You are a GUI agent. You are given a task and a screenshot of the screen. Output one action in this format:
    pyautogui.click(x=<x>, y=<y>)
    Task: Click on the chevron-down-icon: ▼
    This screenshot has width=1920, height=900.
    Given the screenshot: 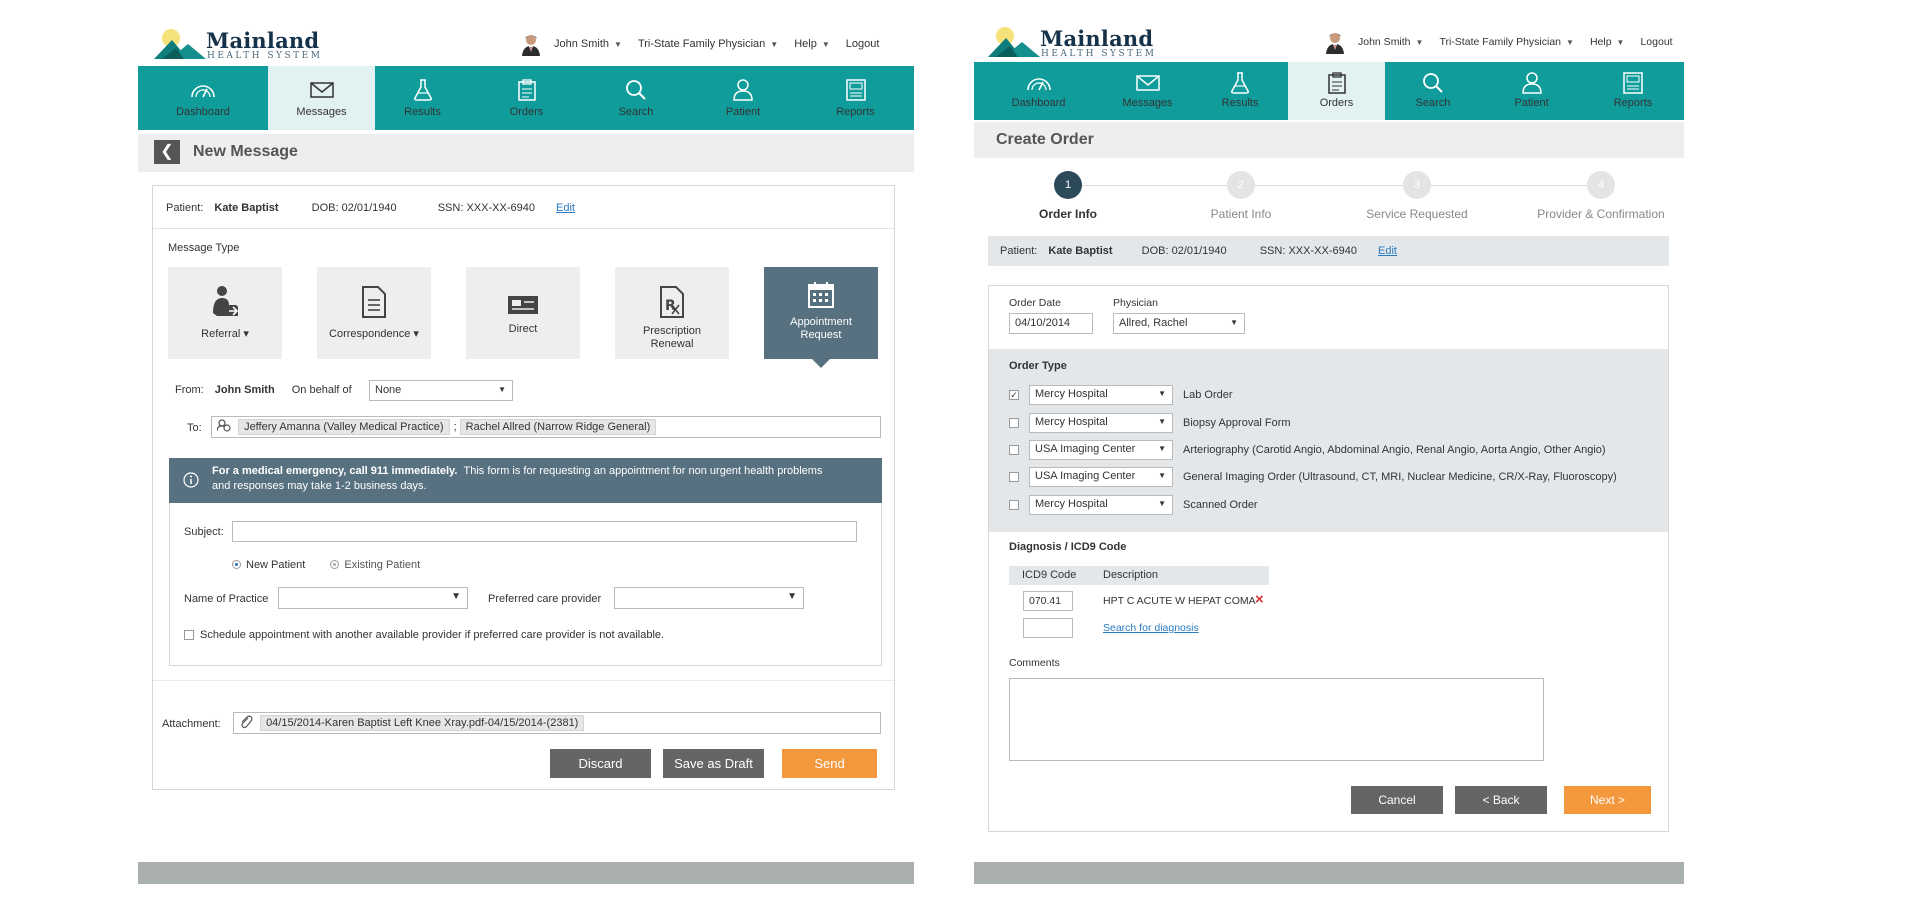 What is the action you would take?
    pyautogui.click(x=1419, y=42)
    